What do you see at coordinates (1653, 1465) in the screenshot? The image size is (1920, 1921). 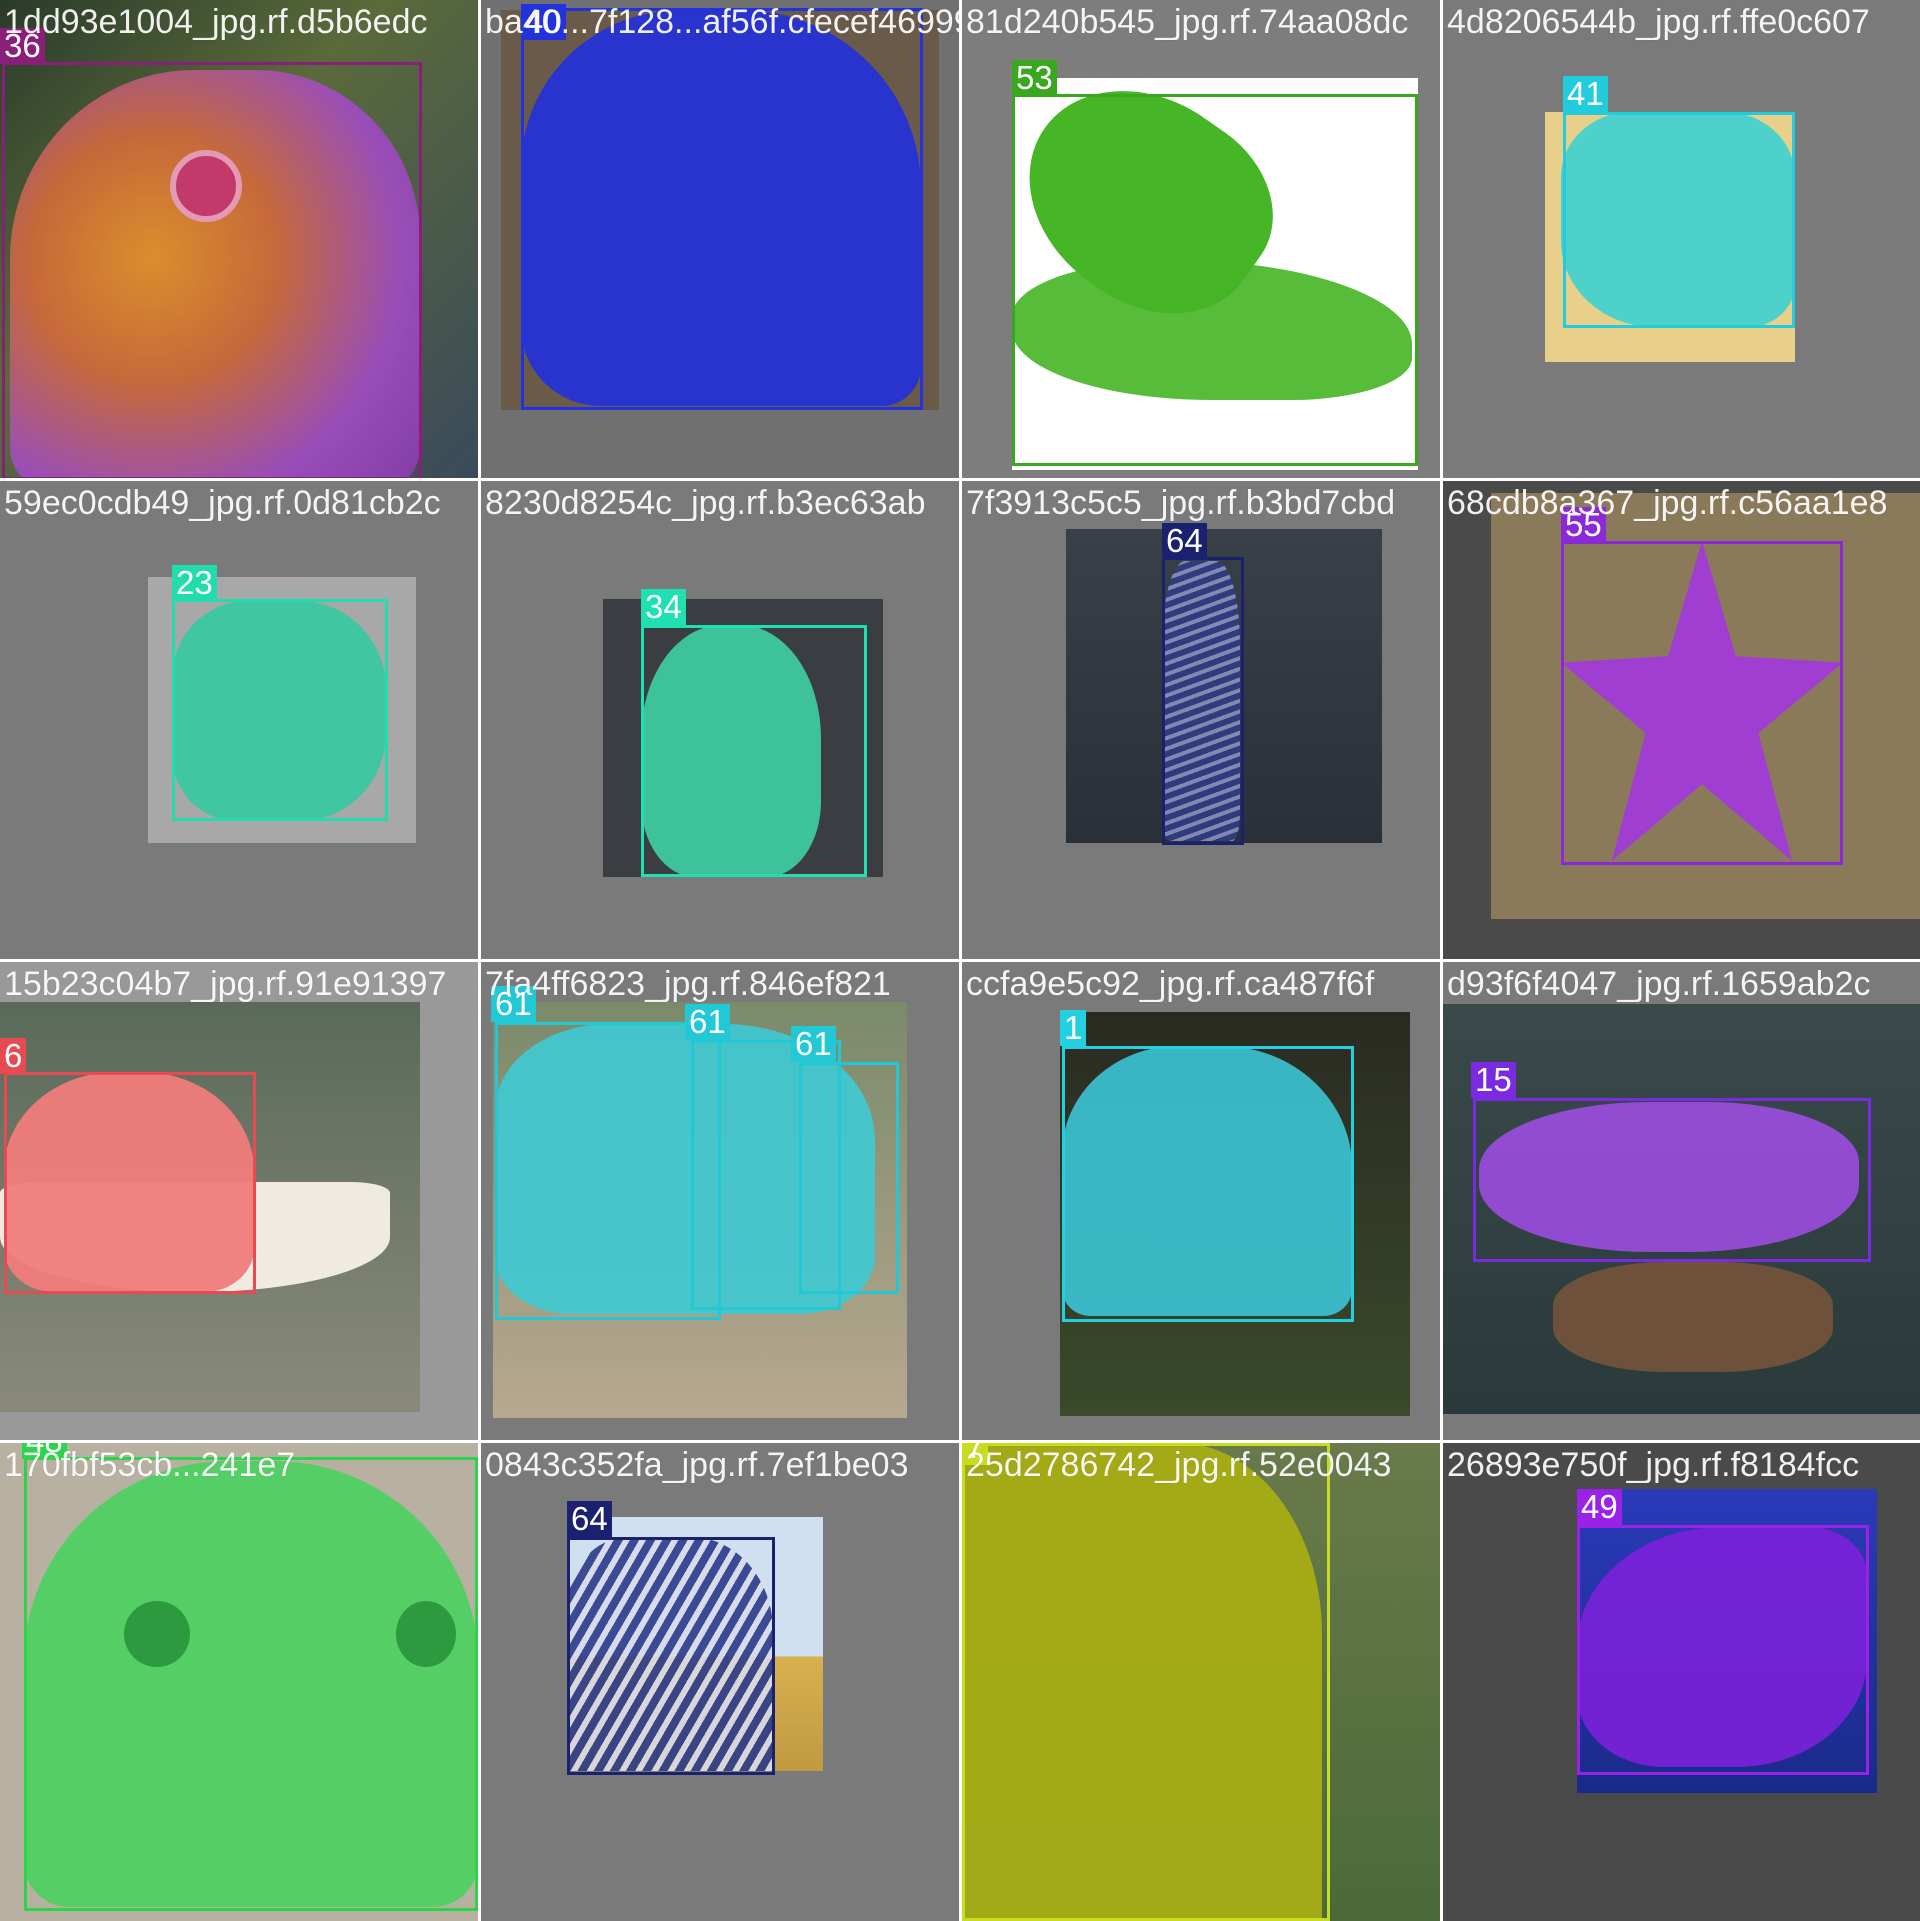 I see `filename-caption: 26893e750f_jpg.rf.f8184fcc` at bounding box center [1653, 1465].